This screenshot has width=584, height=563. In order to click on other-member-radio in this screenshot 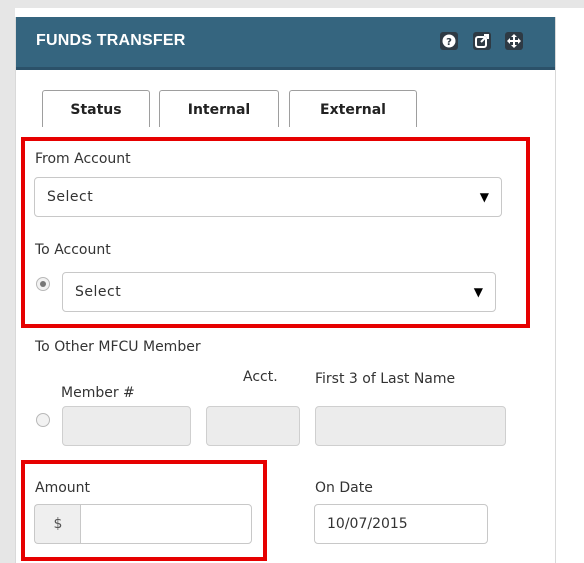, I will do `click(43, 420)`.